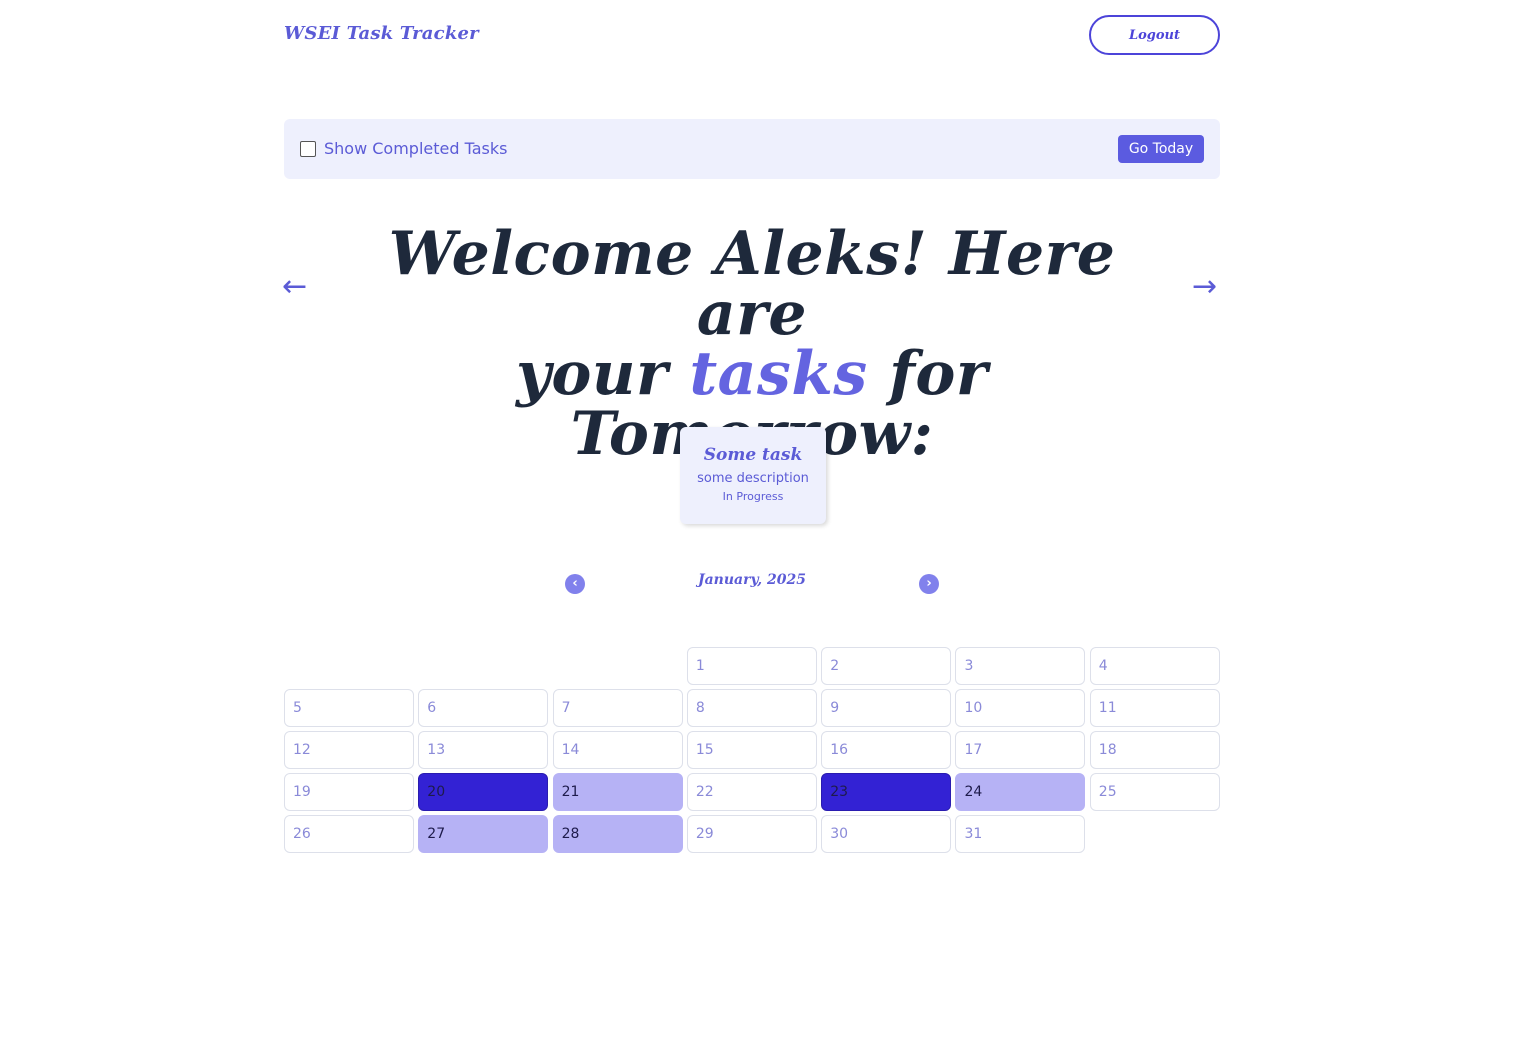 The height and width of the screenshot is (1056, 1520). I want to click on calendar-day-19: 19, so click(349, 792).